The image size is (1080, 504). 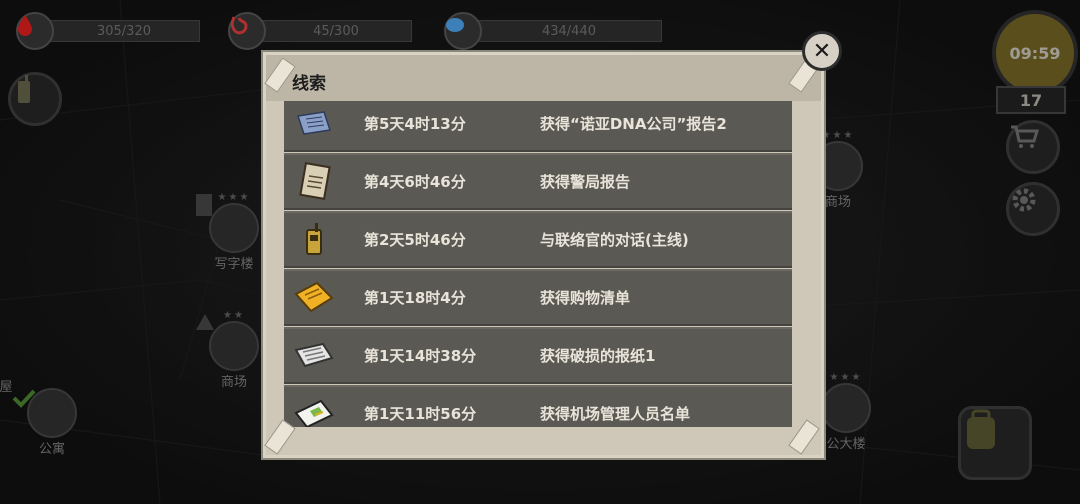 I want to click on clue-desc: 获得机场管理人员名单, so click(x=615, y=414).